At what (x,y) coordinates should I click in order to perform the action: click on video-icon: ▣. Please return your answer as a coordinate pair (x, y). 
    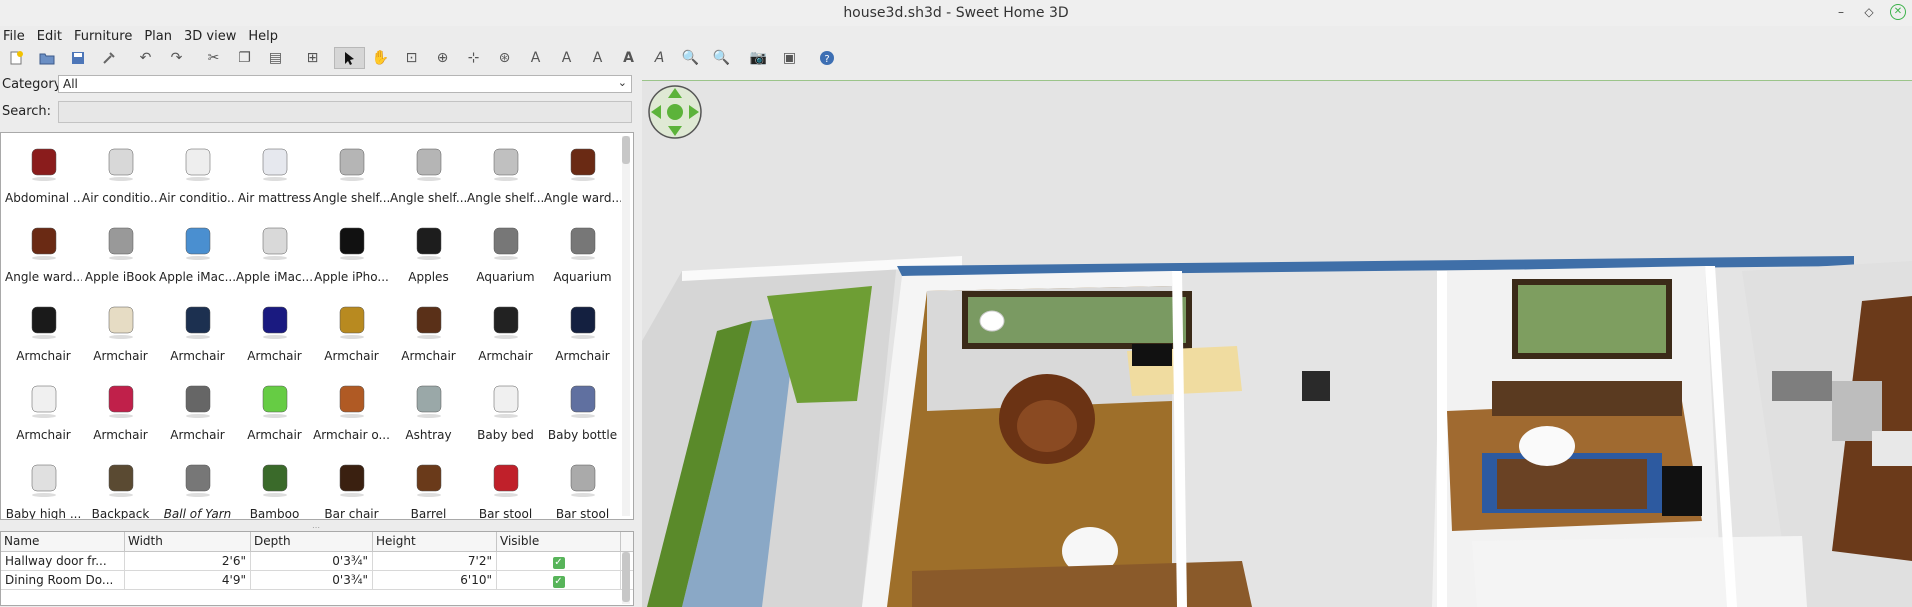
    Looking at the image, I should click on (789, 58).